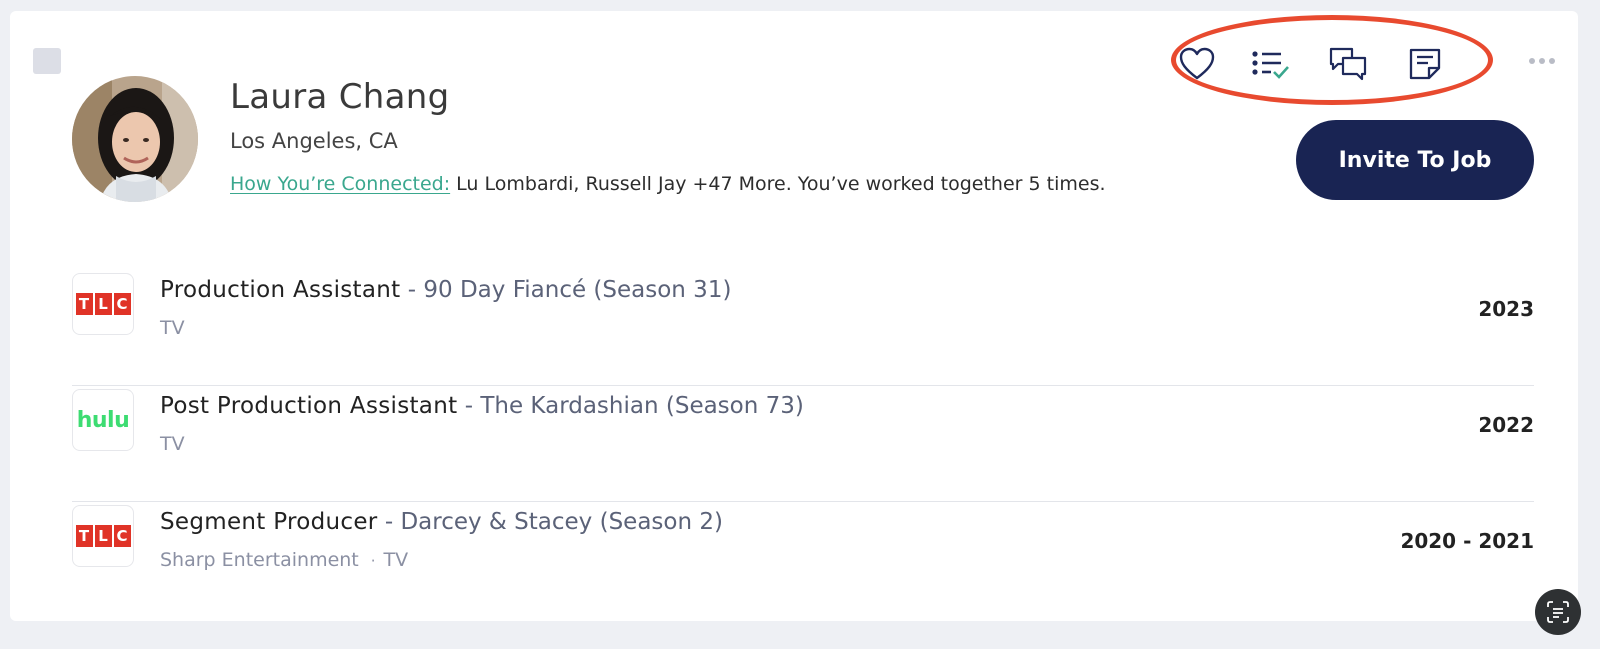 The height and width of the screenshot is (649, 1600). I want to click on hulu-logo: hulu, so click(103, 420).